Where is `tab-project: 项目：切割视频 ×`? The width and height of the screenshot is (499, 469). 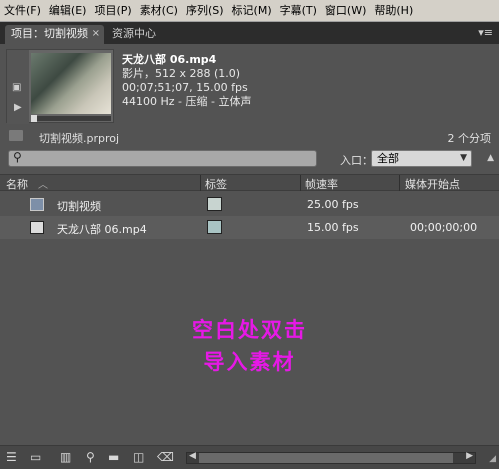
tab-project: 项目：切割视频 × is located at coordinates (54, 34).